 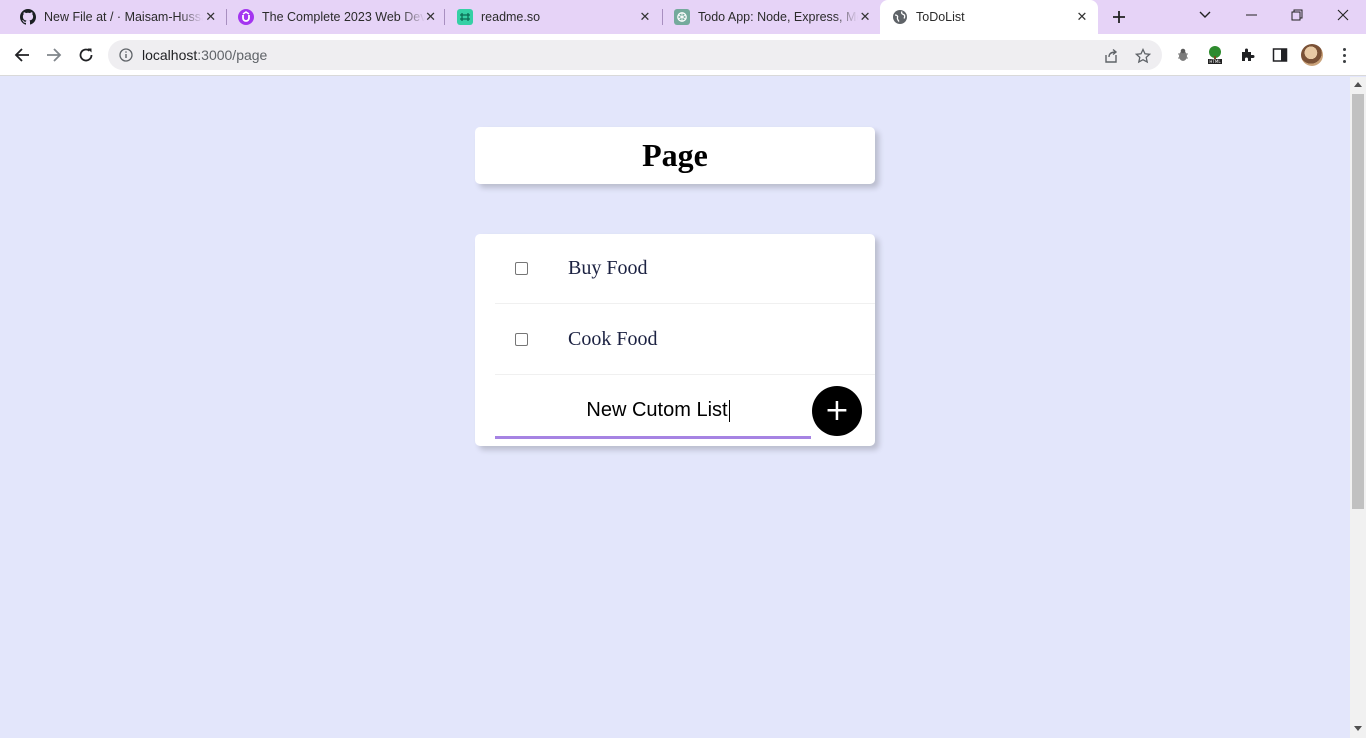 What do you see at coordinates (608, 268) in the screenshot?
I see `item-label: Buy Food` at bounding box center [608, 268].